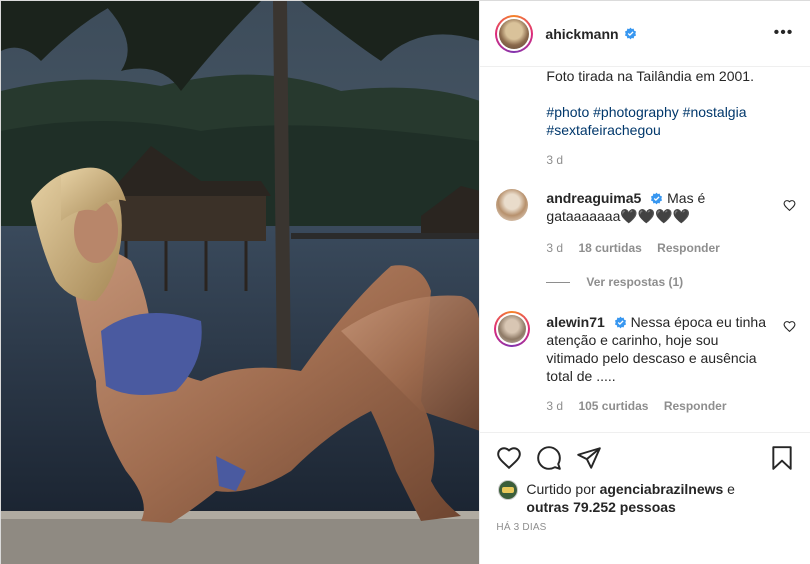 The width and height of the screenshot is (810, 564). I want to click on post-header: ahickmann •••, so click(645, 34).